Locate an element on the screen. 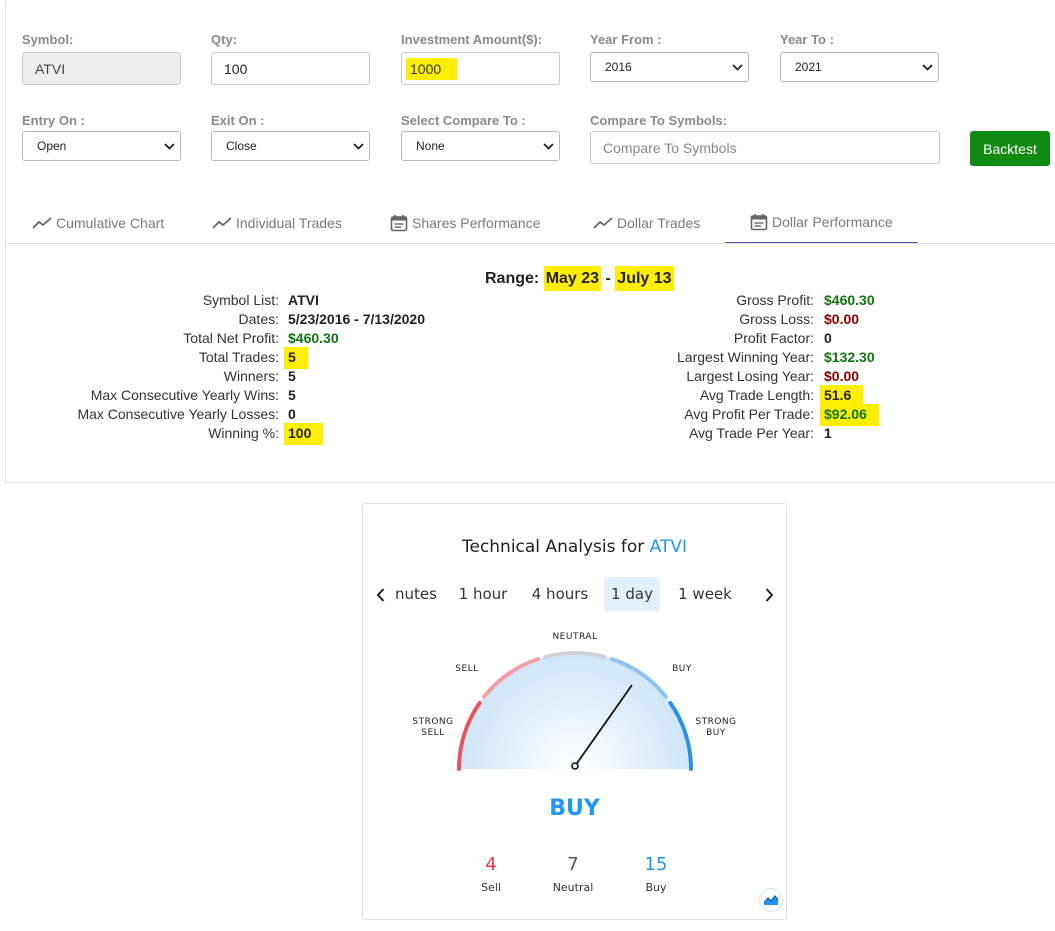 The width and height of the screenshot is (1055, 931). sentiment-gauge is located at coordinates (575, 711).